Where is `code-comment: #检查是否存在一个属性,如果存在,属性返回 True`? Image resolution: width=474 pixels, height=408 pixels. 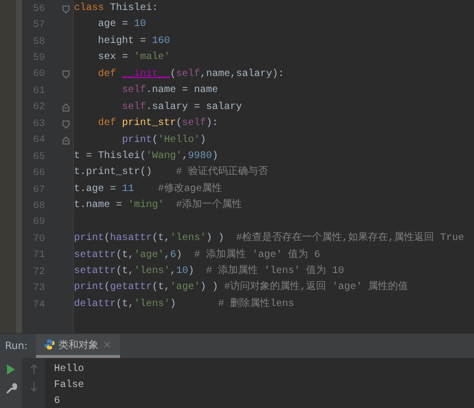 code-comment: #检查是否存在一个属性,如果存在,属性返回 True is located at coordinates (350, 238).